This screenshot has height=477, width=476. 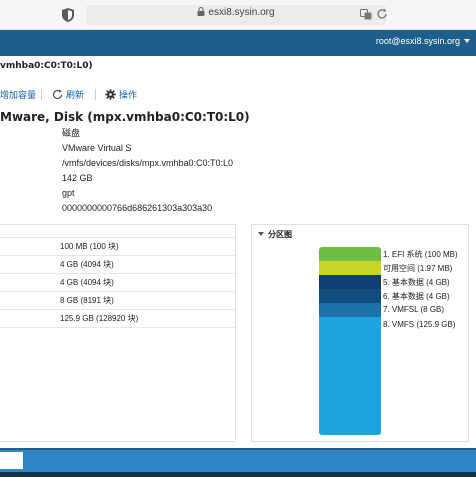 I want to click on partition-map-title: 分区图, so click(x=280, y=234).